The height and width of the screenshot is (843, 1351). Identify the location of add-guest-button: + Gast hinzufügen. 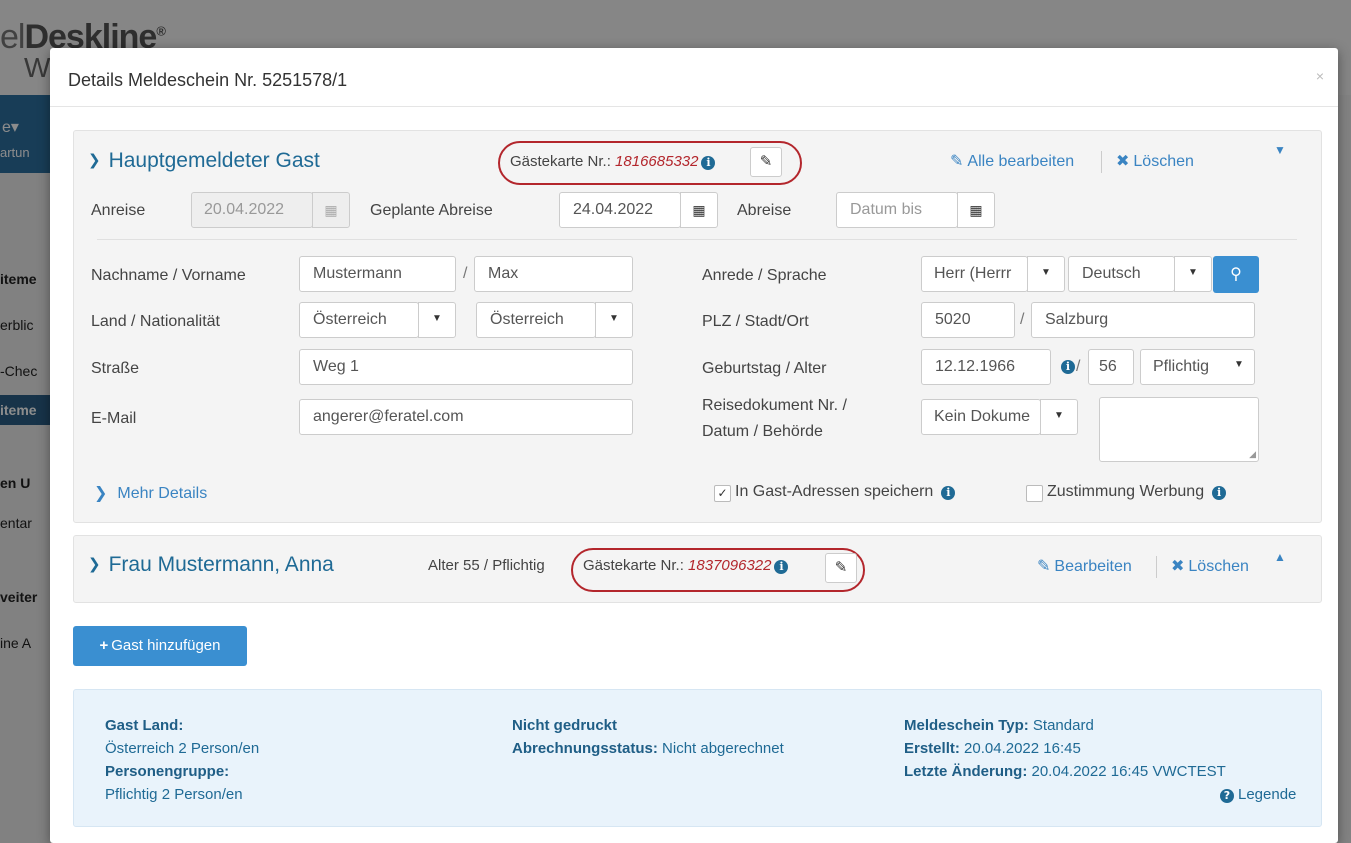
(160, 646).